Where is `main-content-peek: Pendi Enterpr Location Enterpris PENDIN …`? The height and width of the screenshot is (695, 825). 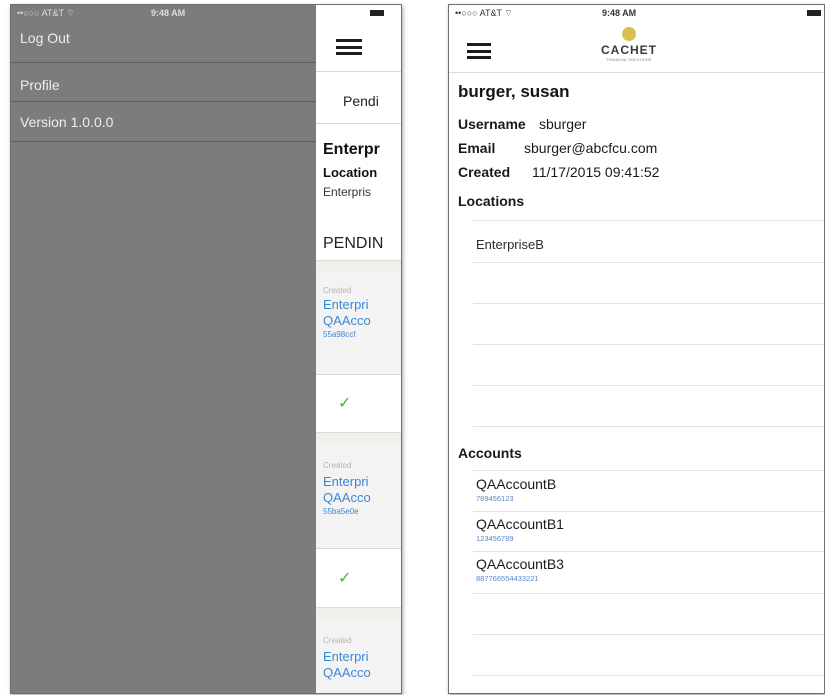
main-content-peek: Pendi Enterpr Location Enterpris PENDIN … is located at coordinates (358, 349).